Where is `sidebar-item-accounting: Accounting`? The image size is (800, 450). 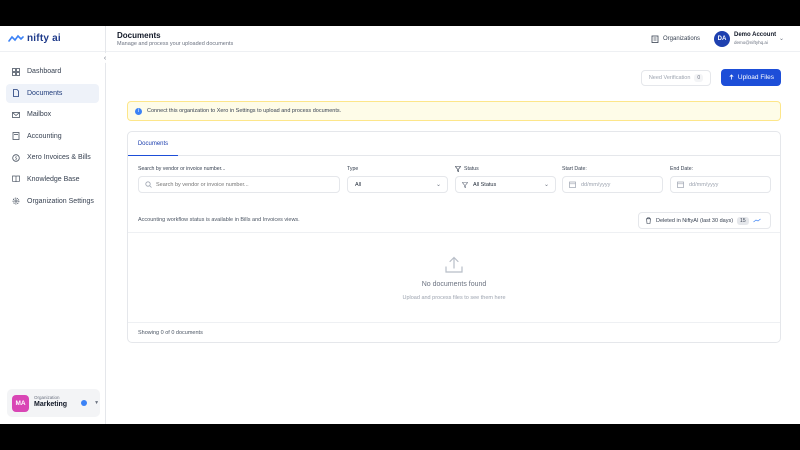 sidebar-item-accounting: Accounting is located at coordinates (52, 136).